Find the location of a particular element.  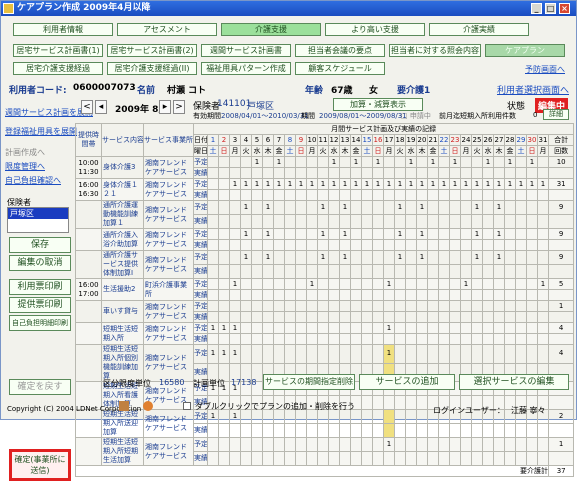

insurer-list: 戸塚区 is located at coordinates (38, 220).